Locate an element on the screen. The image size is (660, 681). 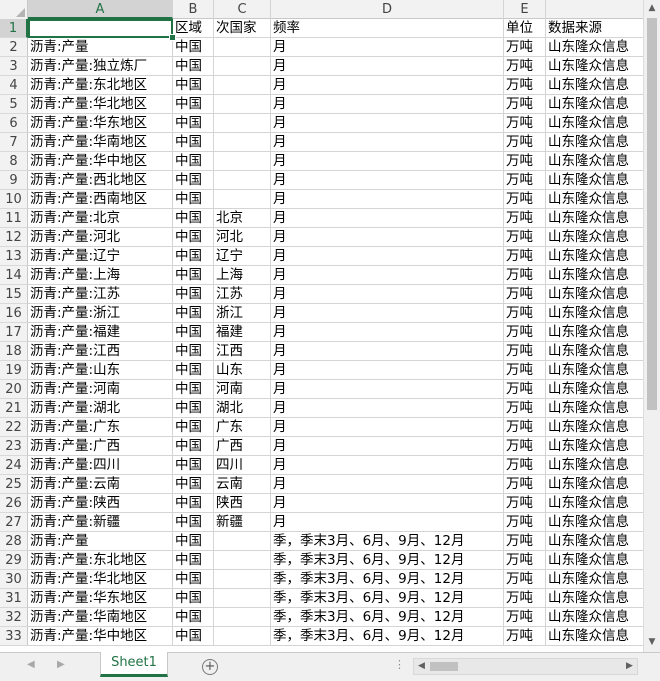
row-header: 18 is located at coordinates (14, 351).